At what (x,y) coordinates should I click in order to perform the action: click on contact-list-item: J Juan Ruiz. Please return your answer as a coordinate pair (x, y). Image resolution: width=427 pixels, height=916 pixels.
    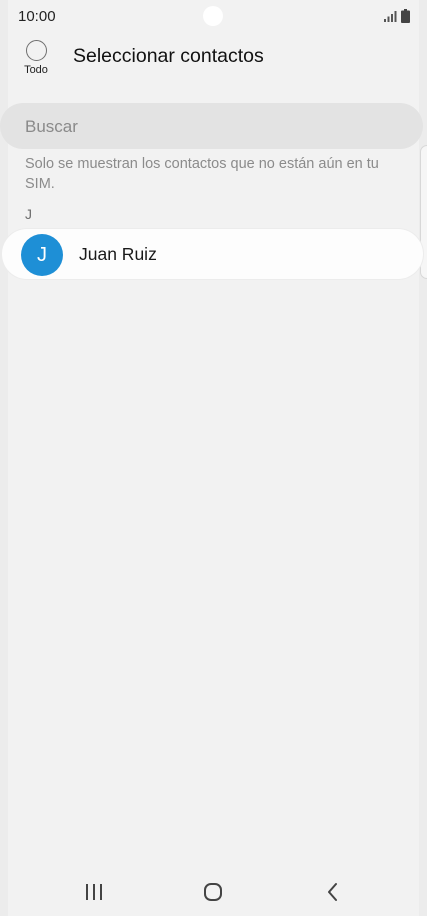
    Looking at the image, I should click on (212, 254).